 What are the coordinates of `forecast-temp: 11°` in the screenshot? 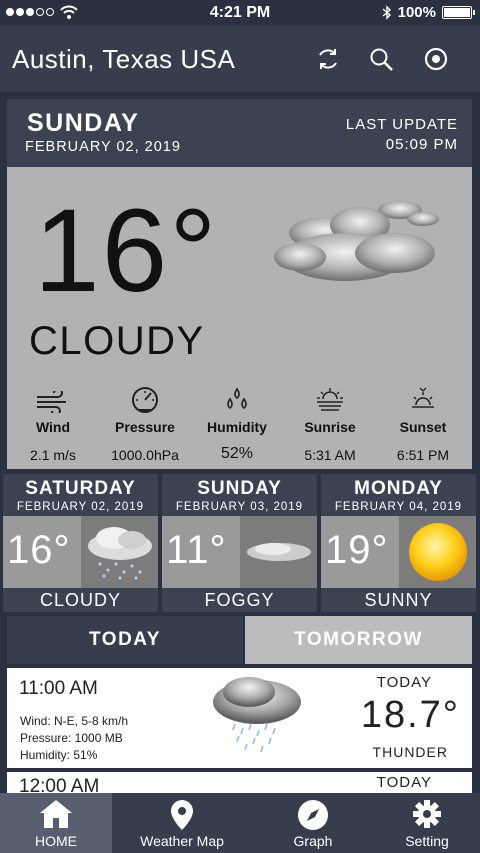 It's located at (196, 550).